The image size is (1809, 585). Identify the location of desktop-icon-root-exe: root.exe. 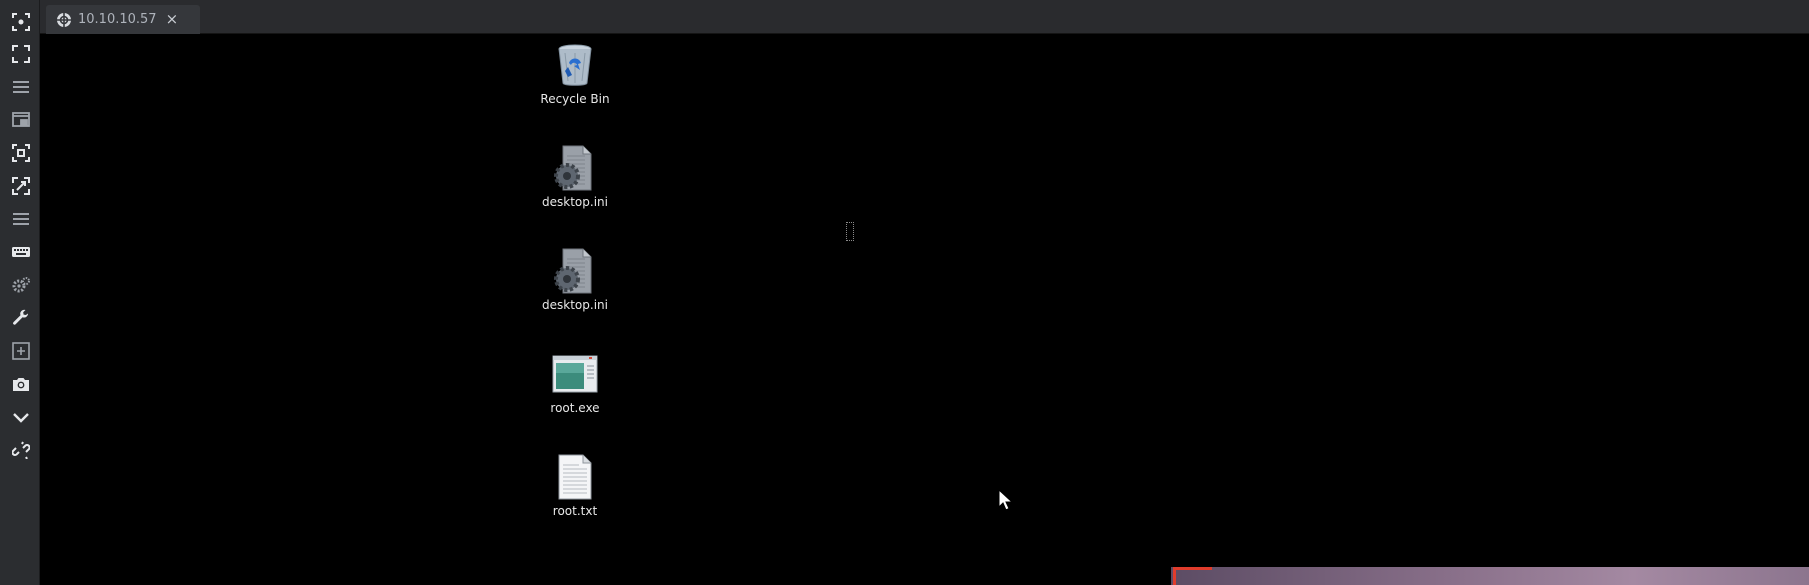
(575, 382).